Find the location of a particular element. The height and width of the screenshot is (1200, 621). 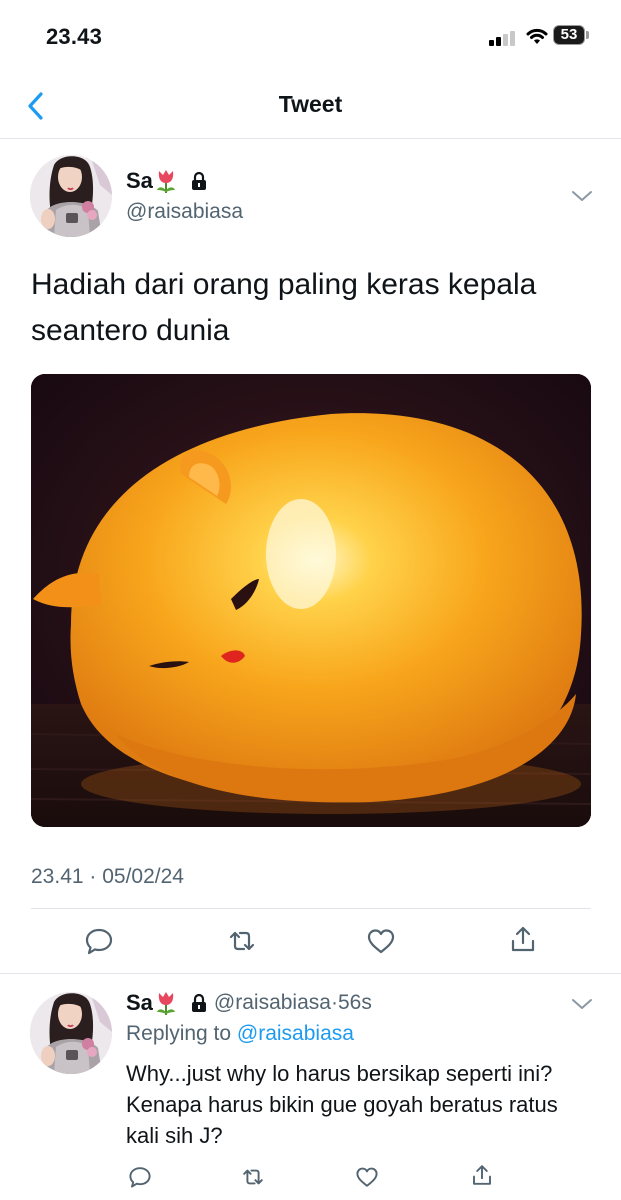

author-name-row: Sa is located at coordinates (167, 181).